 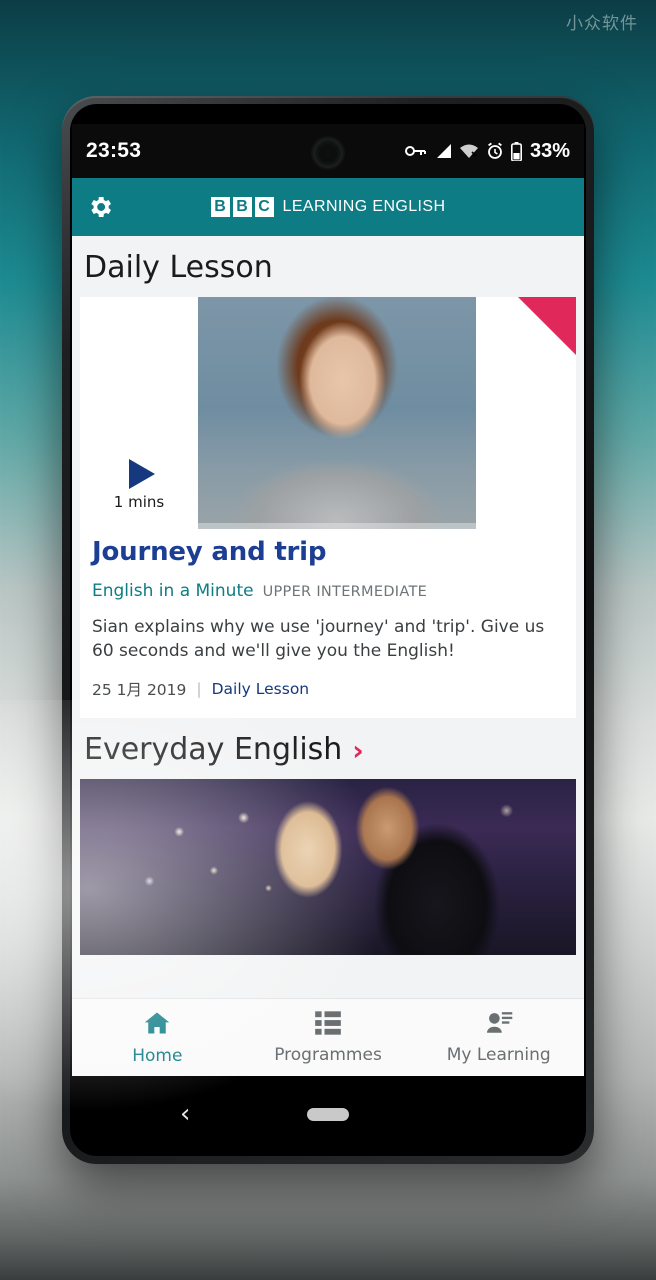 I want to click on brand-logo: B B C LEARNING ENGLISH, so click(x=328, y=207).